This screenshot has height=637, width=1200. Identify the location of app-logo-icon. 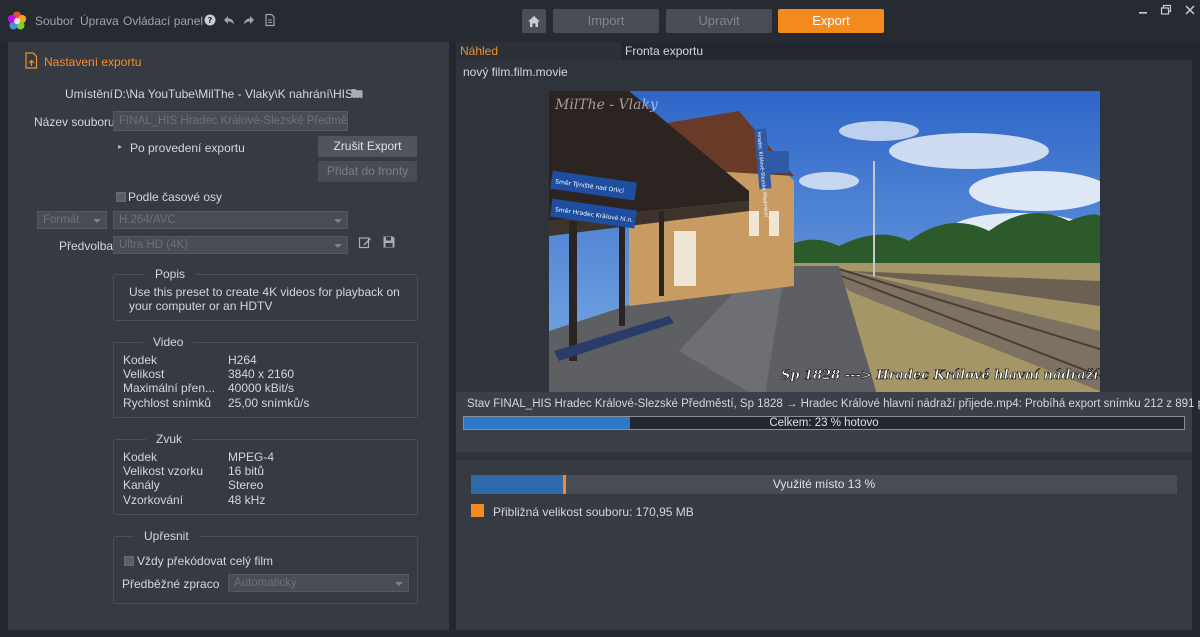
(17, 20).